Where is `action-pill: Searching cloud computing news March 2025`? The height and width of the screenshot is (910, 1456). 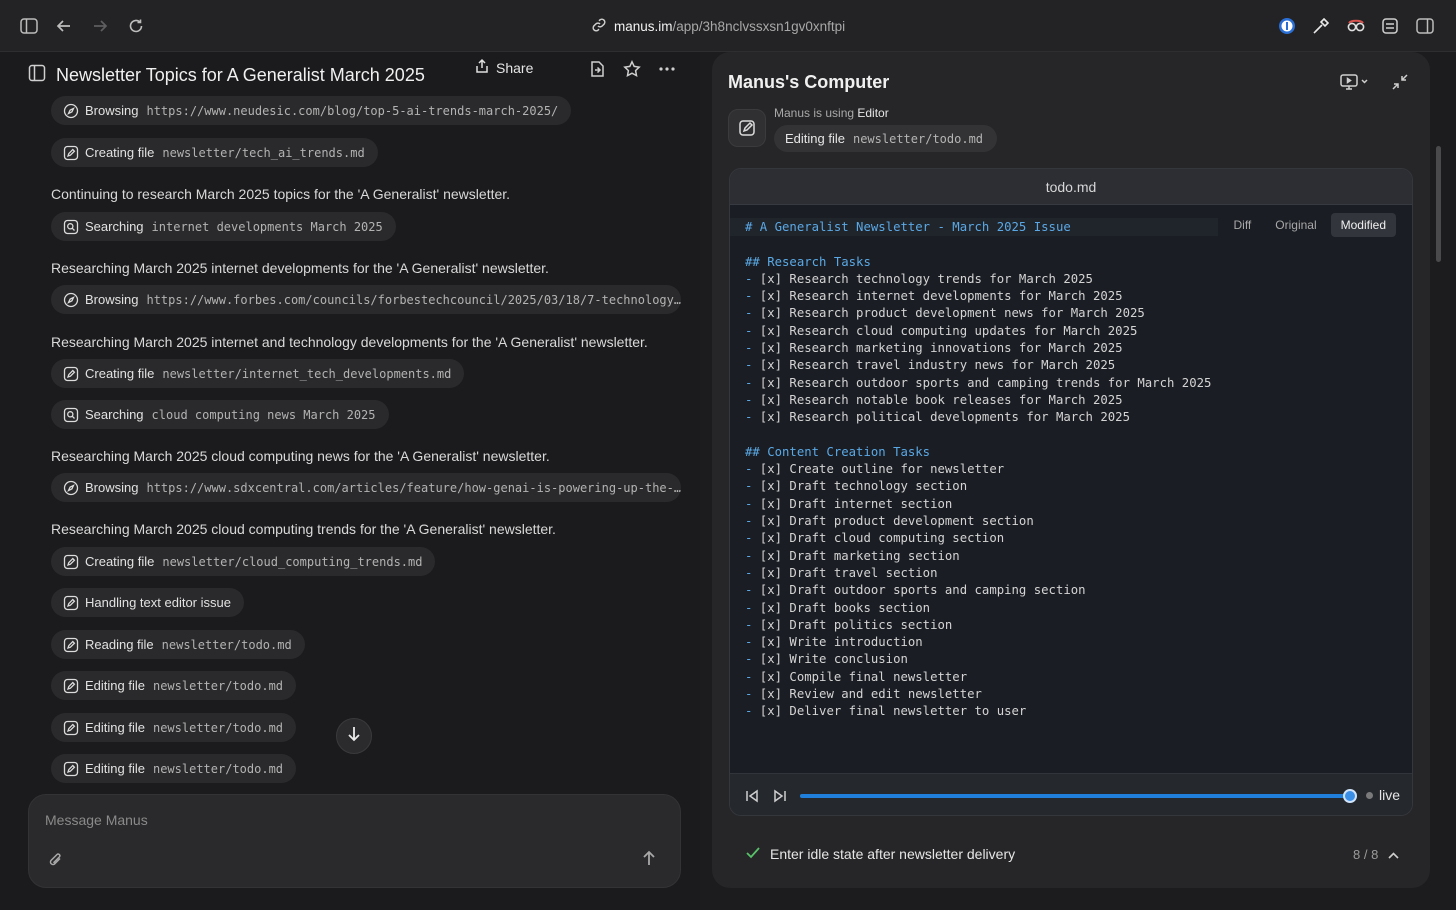
action-pill: Searching cloud computing news March 2025 is located at coordinates (220, 414).